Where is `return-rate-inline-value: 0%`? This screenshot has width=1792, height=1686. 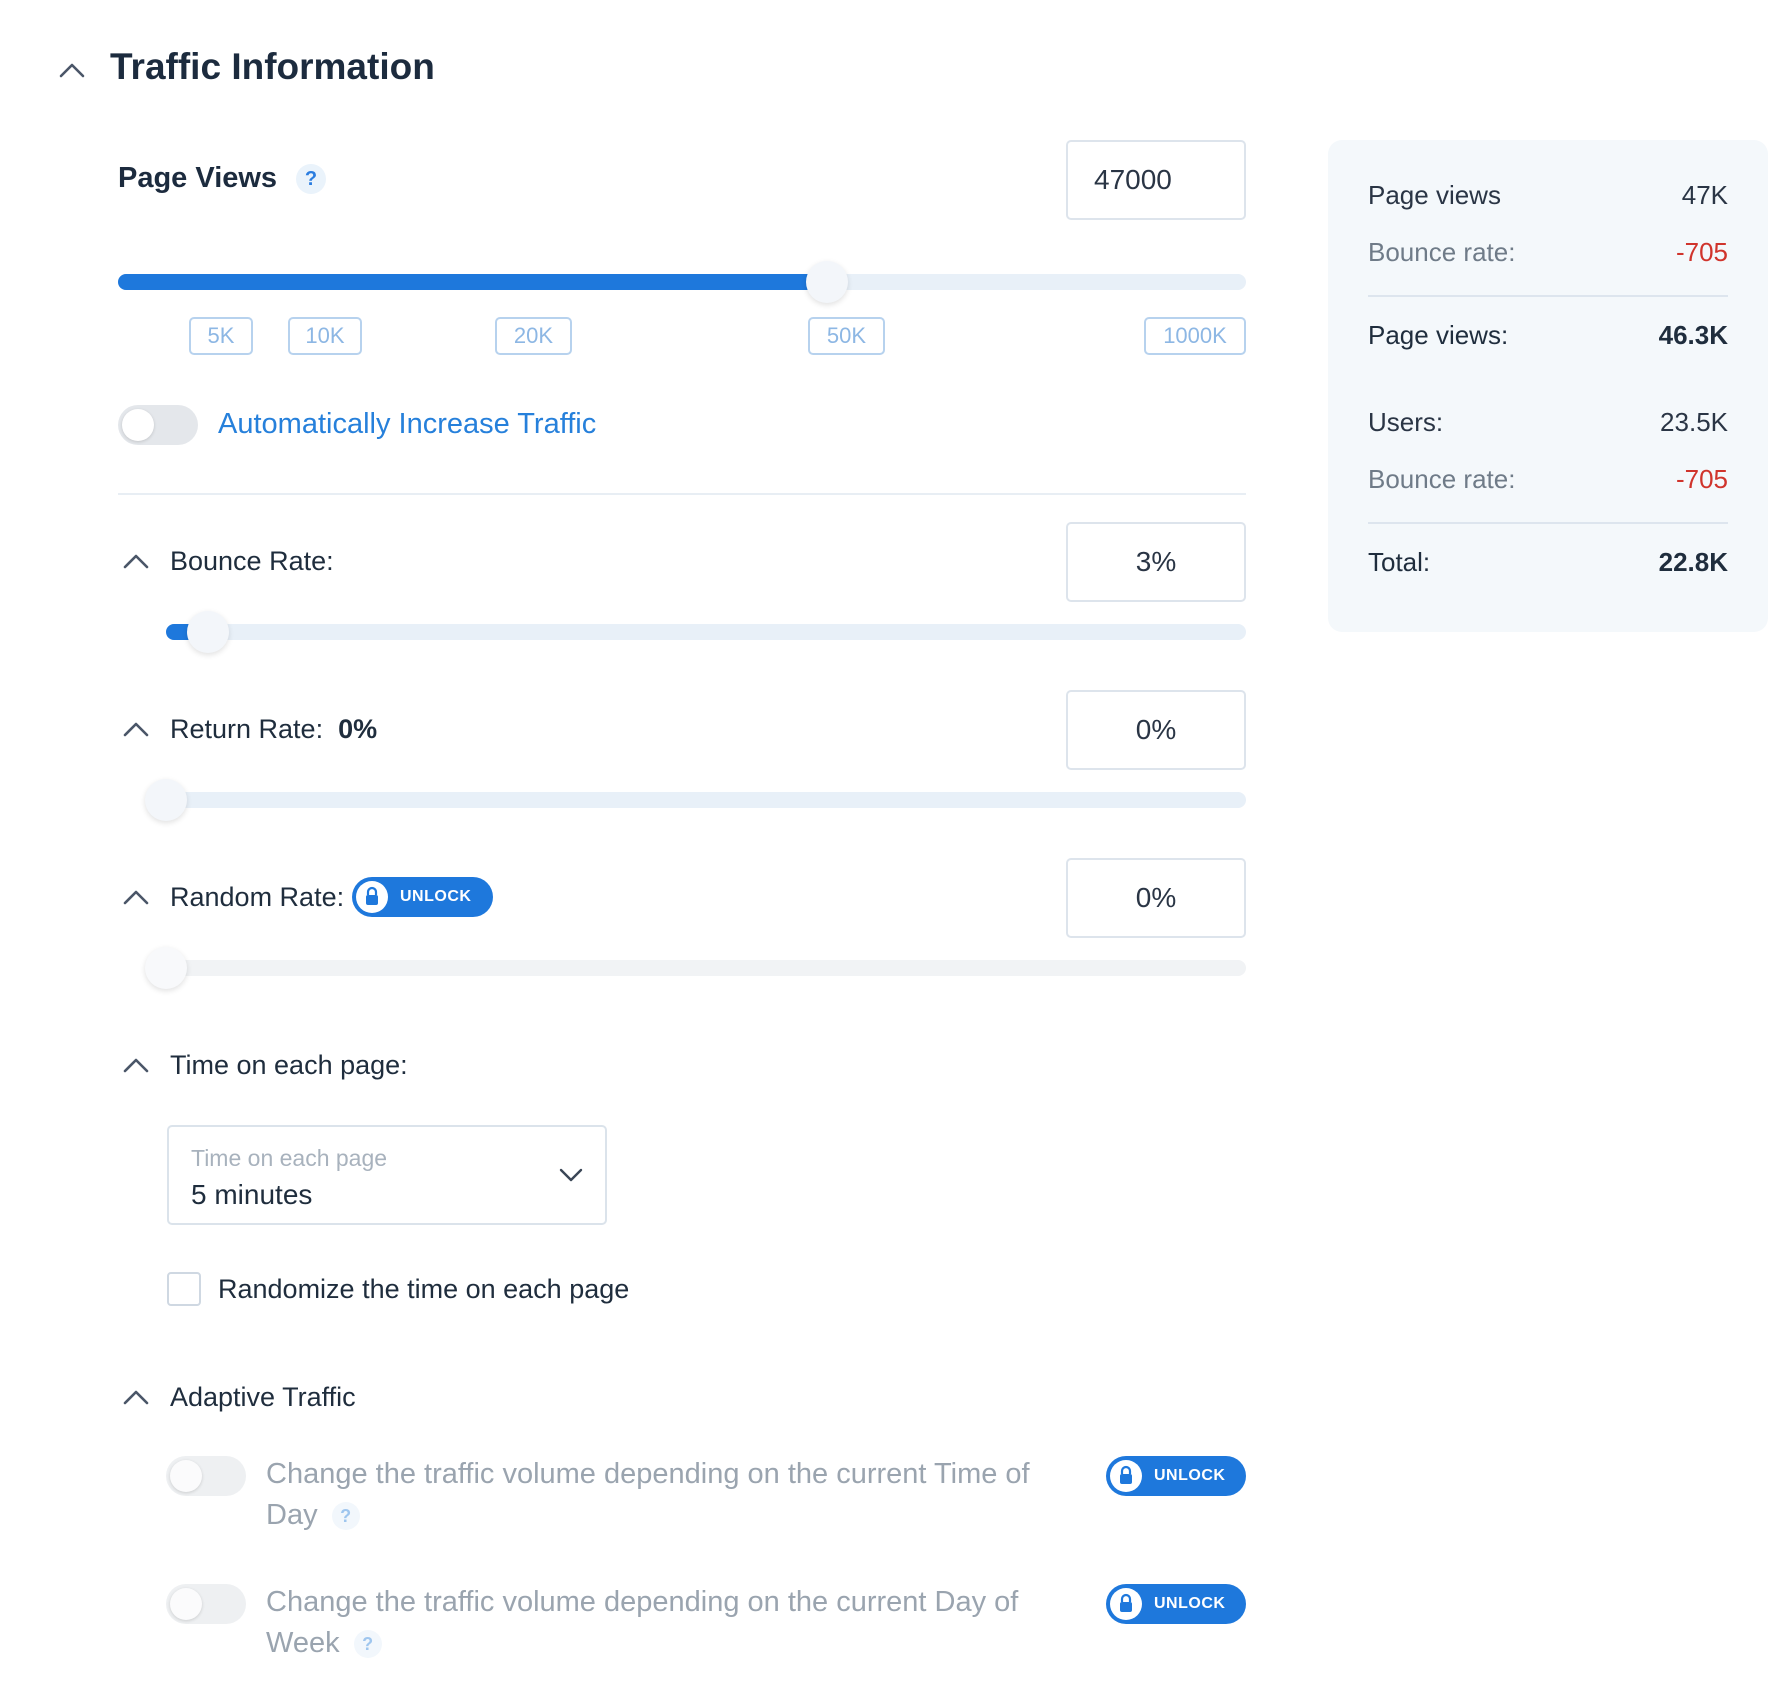 return-rate-inline-value: 0% is located at coordinates (358, 729).